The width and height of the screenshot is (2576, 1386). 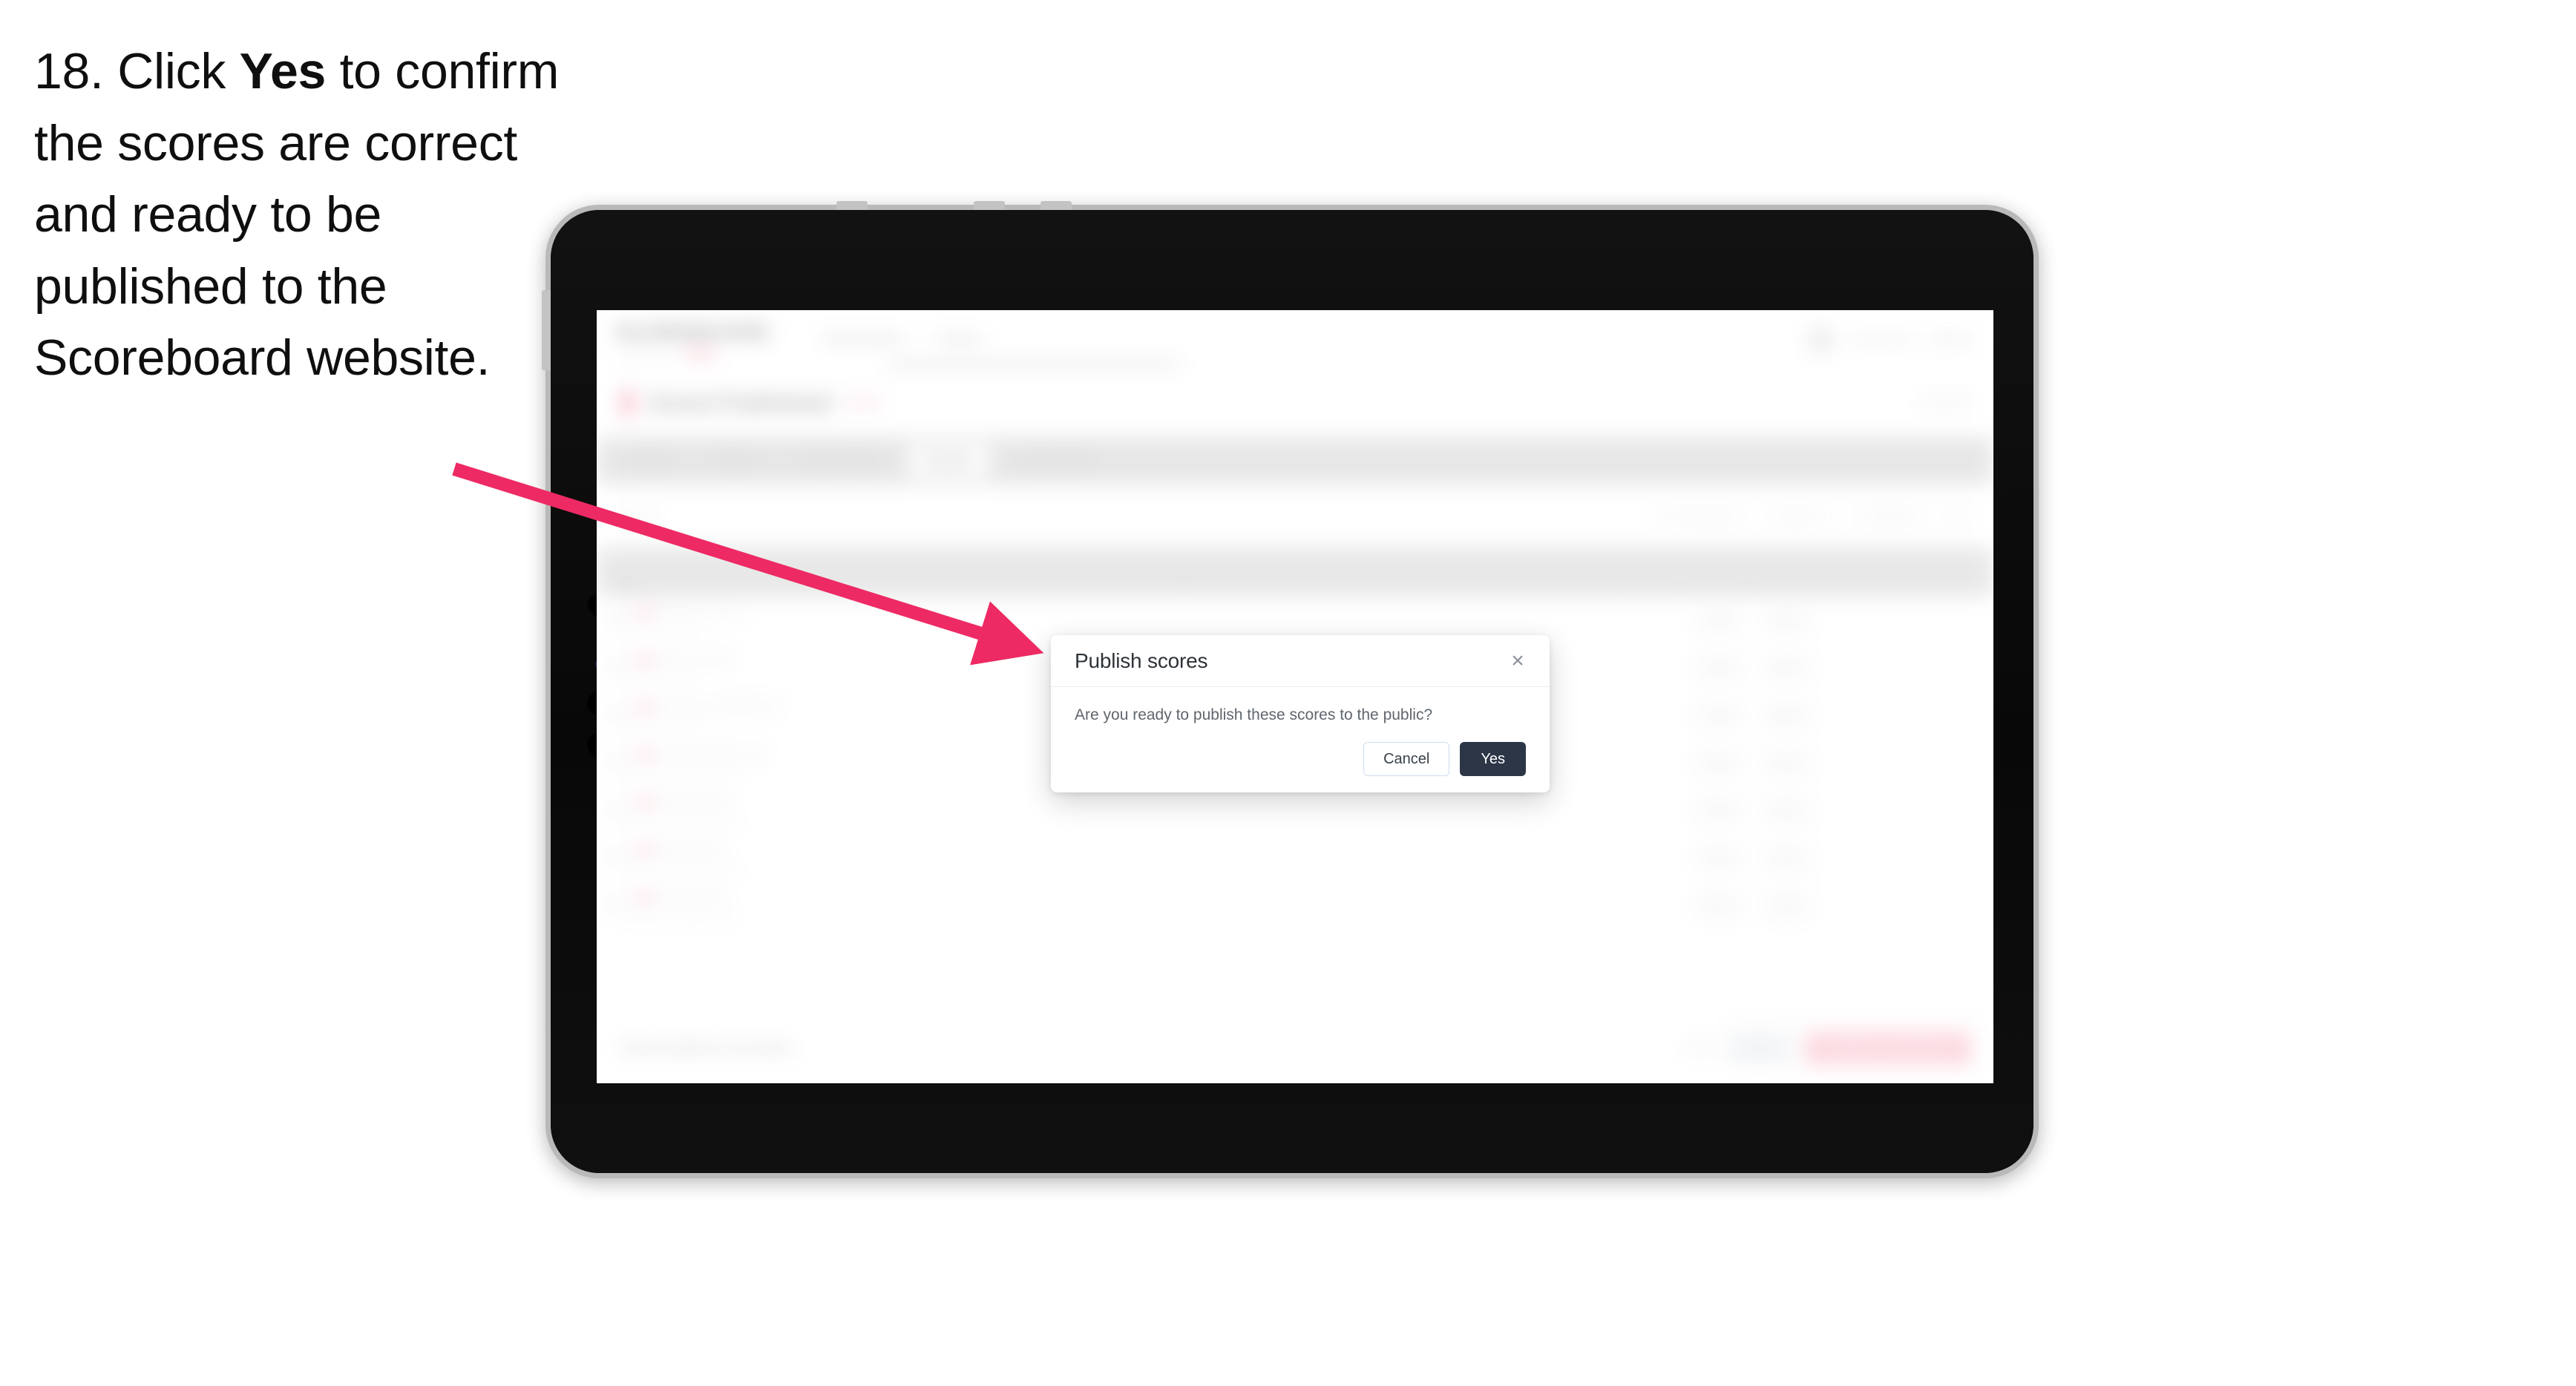 I want to click on table-row: Ryan Kirby Team 6 · Fourball · 18 Hcp, so click(x=1295, y=857).